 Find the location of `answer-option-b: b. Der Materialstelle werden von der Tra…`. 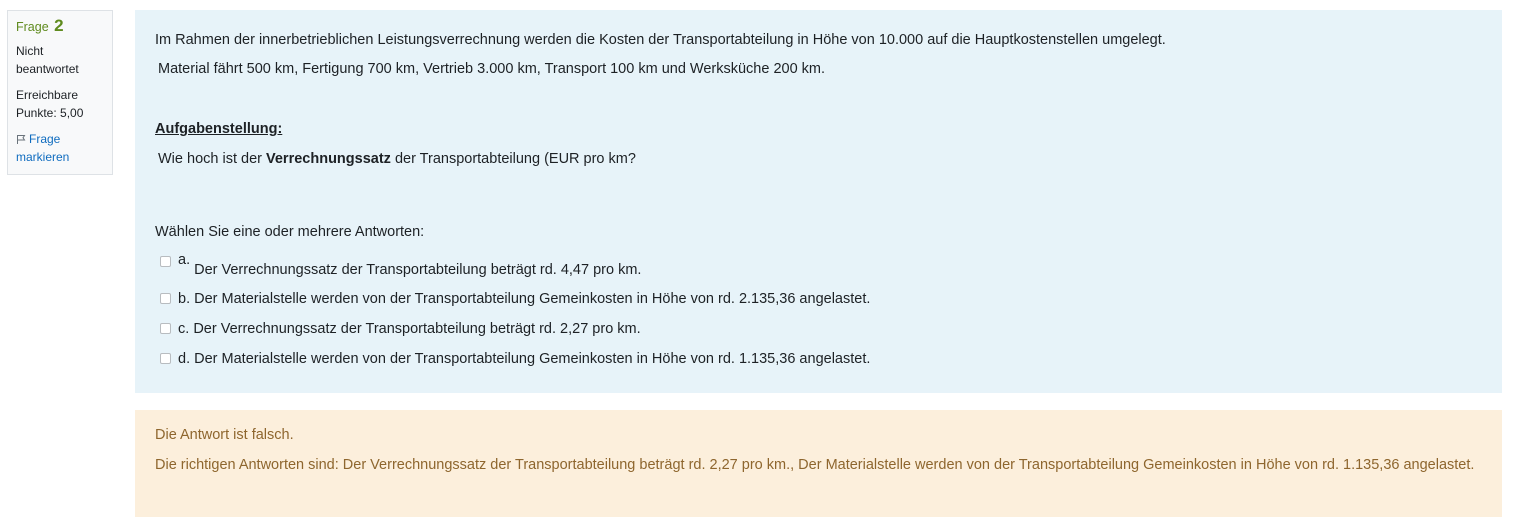

answer-option-b: b. Der Materialstelle werden von der Tra… is located at coordinates (515, 299).